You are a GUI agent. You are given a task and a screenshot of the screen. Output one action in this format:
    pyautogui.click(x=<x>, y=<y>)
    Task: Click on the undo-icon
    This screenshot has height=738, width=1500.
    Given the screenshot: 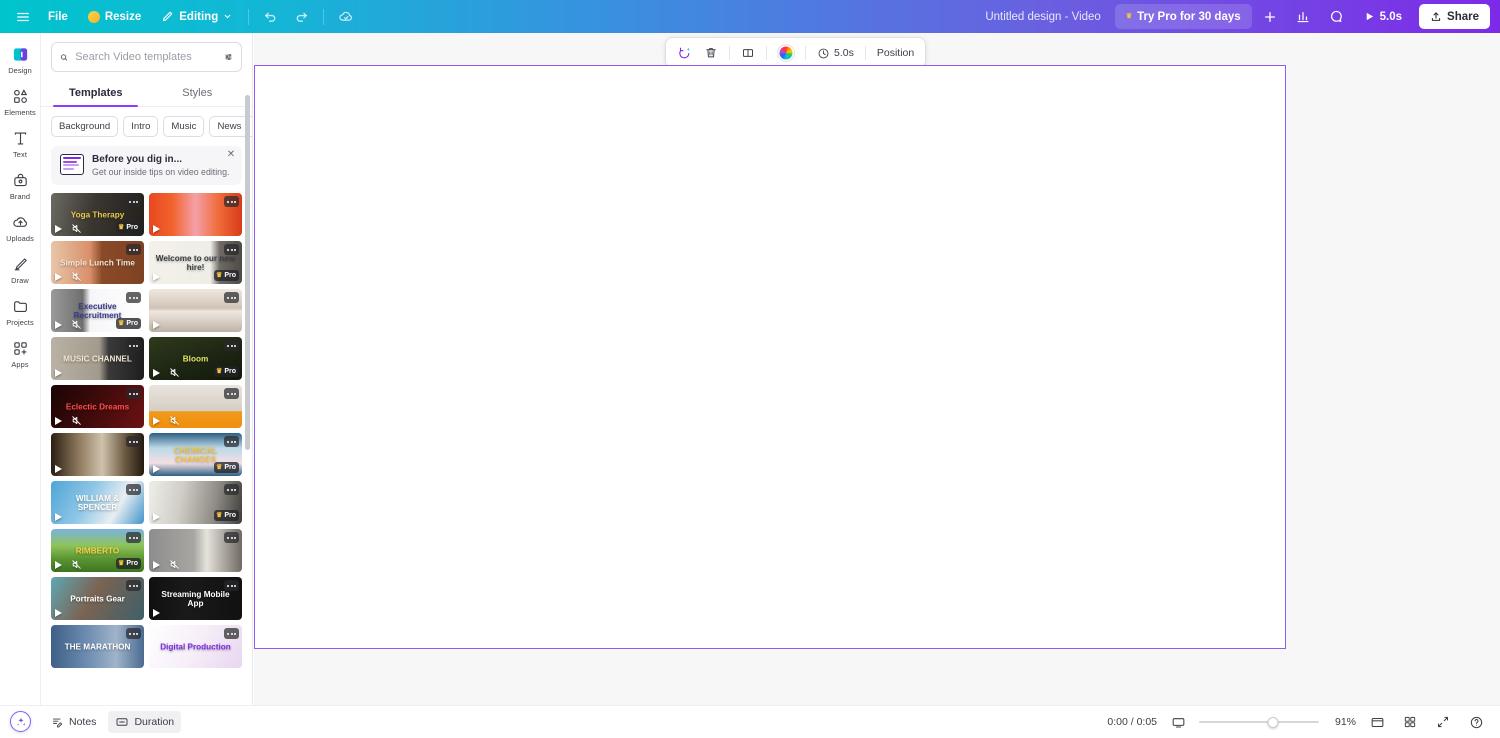 What is the action you would take?
    pyautogui.click(x=270, y=16)
    